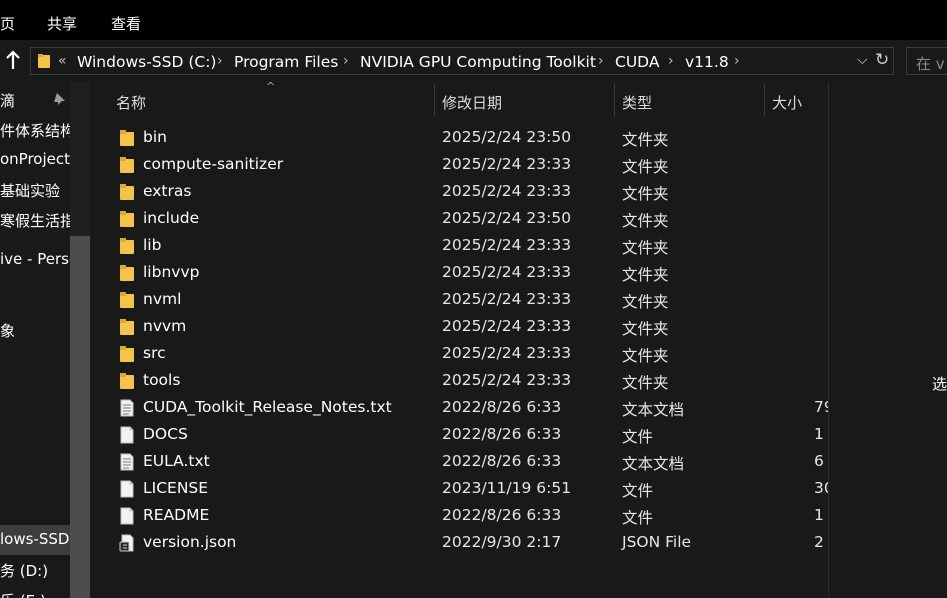  I want to click on file-row: include 2025/2/24 23:50 文件夹, so click(460, 218).